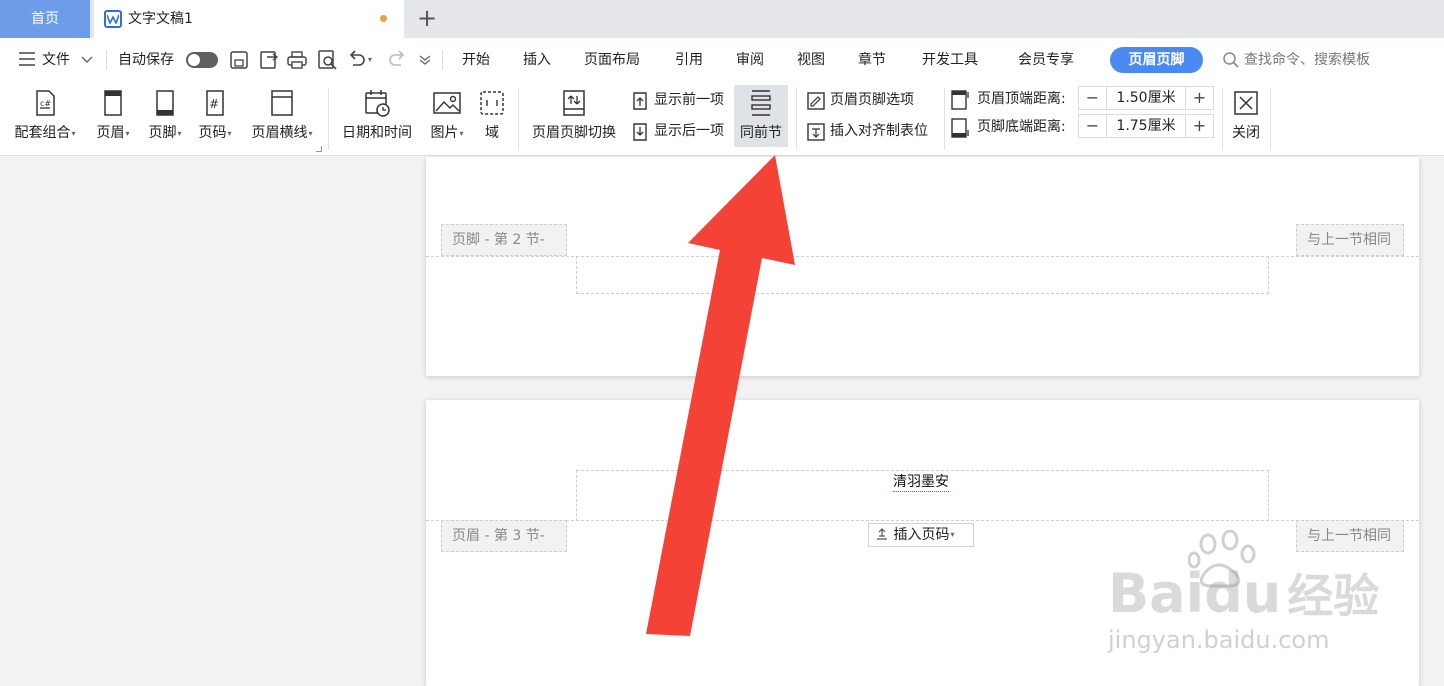 The width and height of the screenshot is (1444, 686). Describe the element at coordinates (45, 119) in the screenshot. I see `template-set-button: c# 配套组合▾` at that location.